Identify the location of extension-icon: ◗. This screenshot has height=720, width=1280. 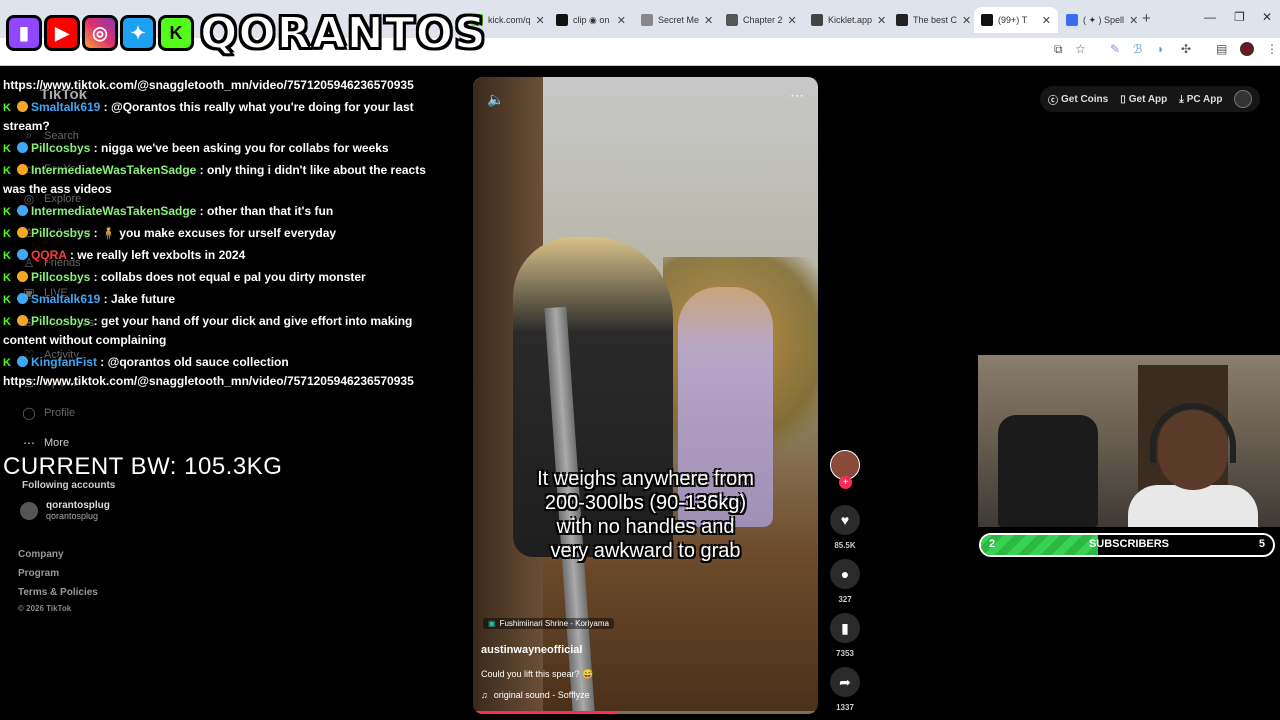
(1160, 49).